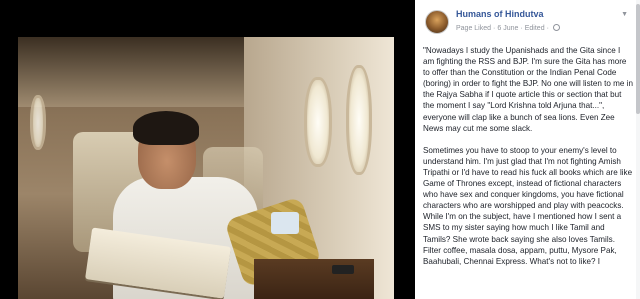  What do you see at coordinates (314, 279) in the screenshot?
I see `side-table` at bounding box center [314, 279].